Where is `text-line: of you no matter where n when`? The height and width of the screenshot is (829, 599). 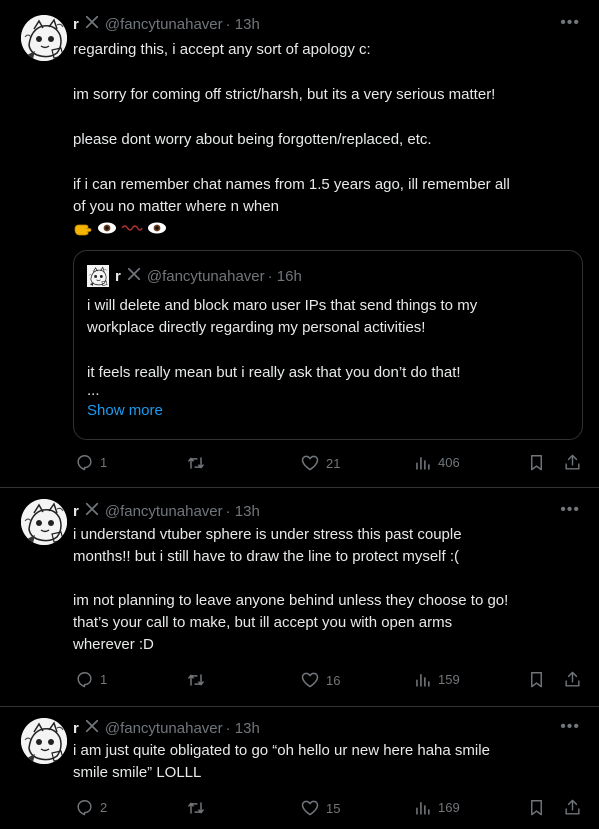 text-line: of you no matter where n when is located at coordinates (176, 206).